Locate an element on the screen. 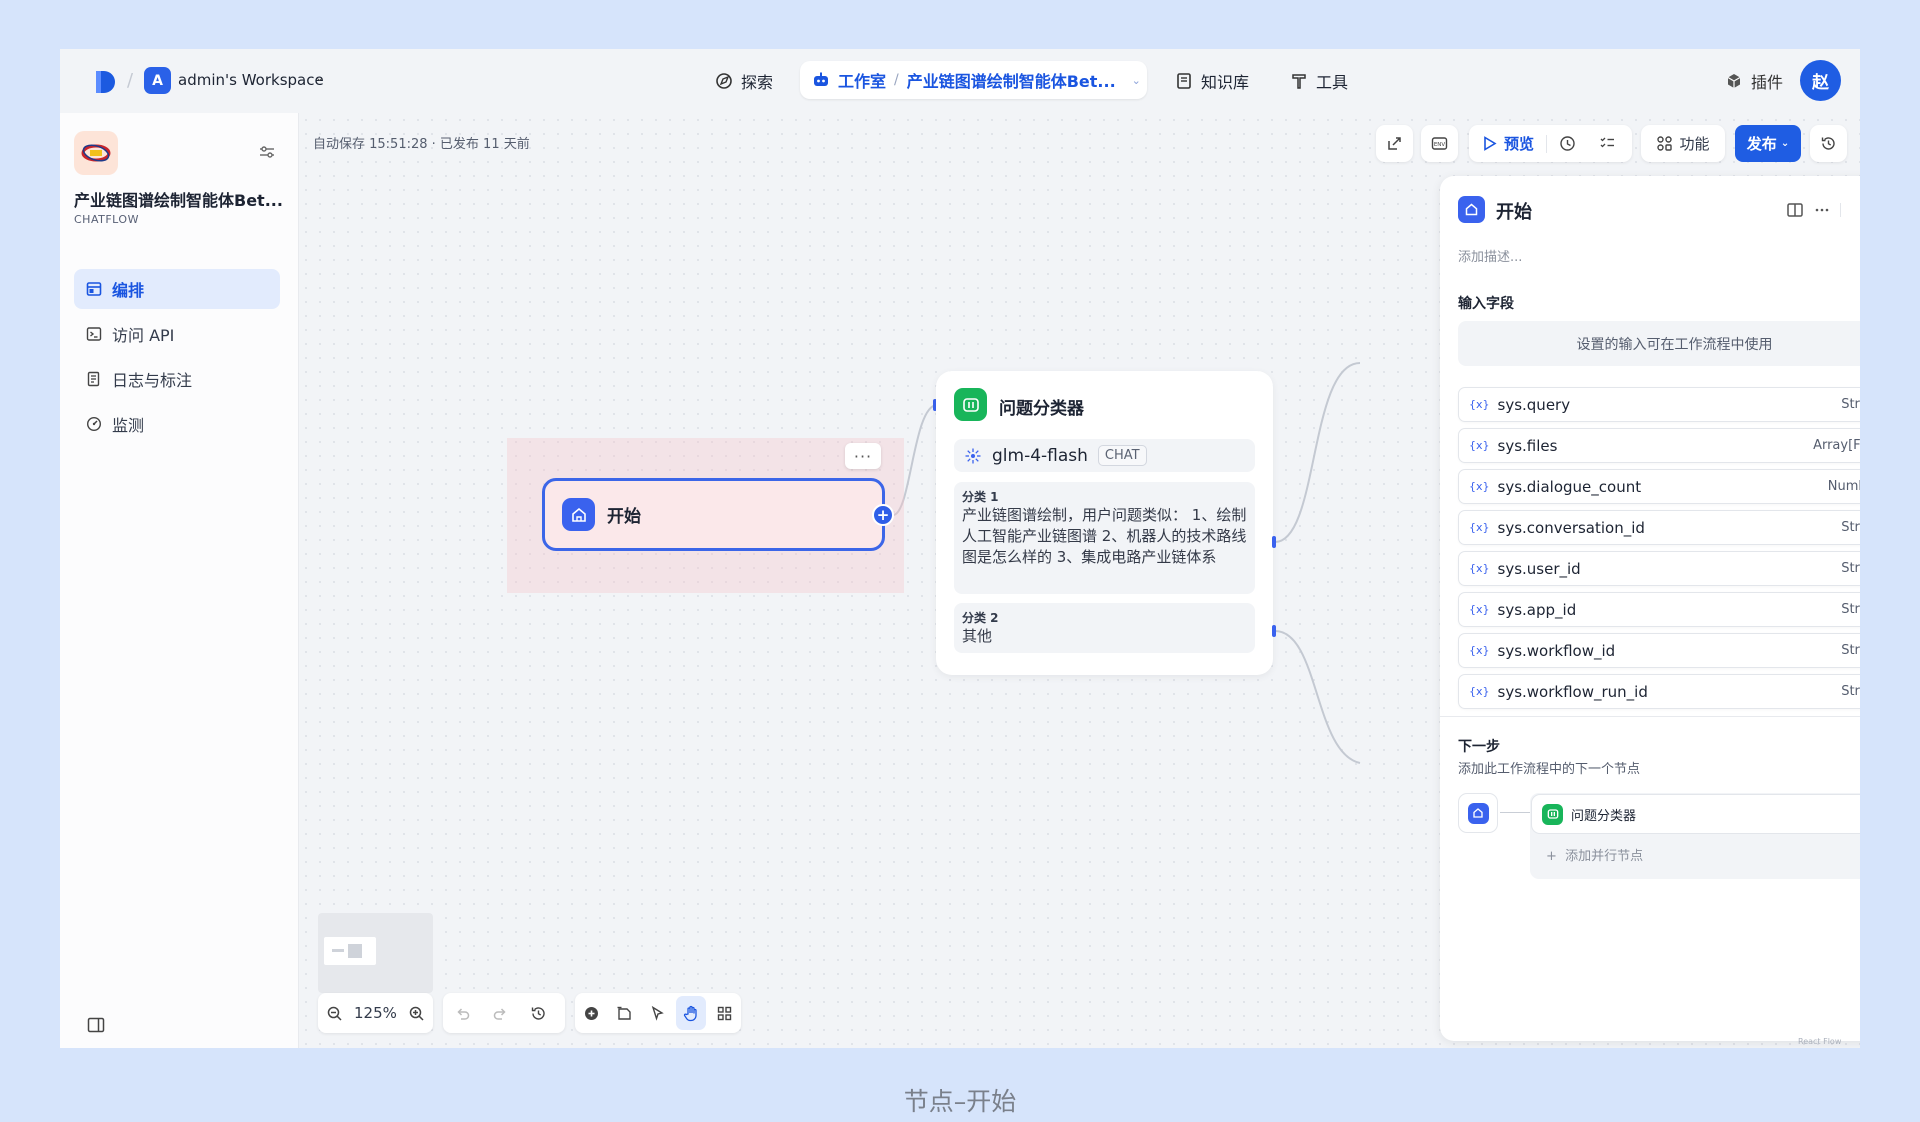 Image resolution: width=1920 pixels, height=1122 pixels. field-row: {x} sys.workflow_run_id String is located at coordinates (1659, 691).